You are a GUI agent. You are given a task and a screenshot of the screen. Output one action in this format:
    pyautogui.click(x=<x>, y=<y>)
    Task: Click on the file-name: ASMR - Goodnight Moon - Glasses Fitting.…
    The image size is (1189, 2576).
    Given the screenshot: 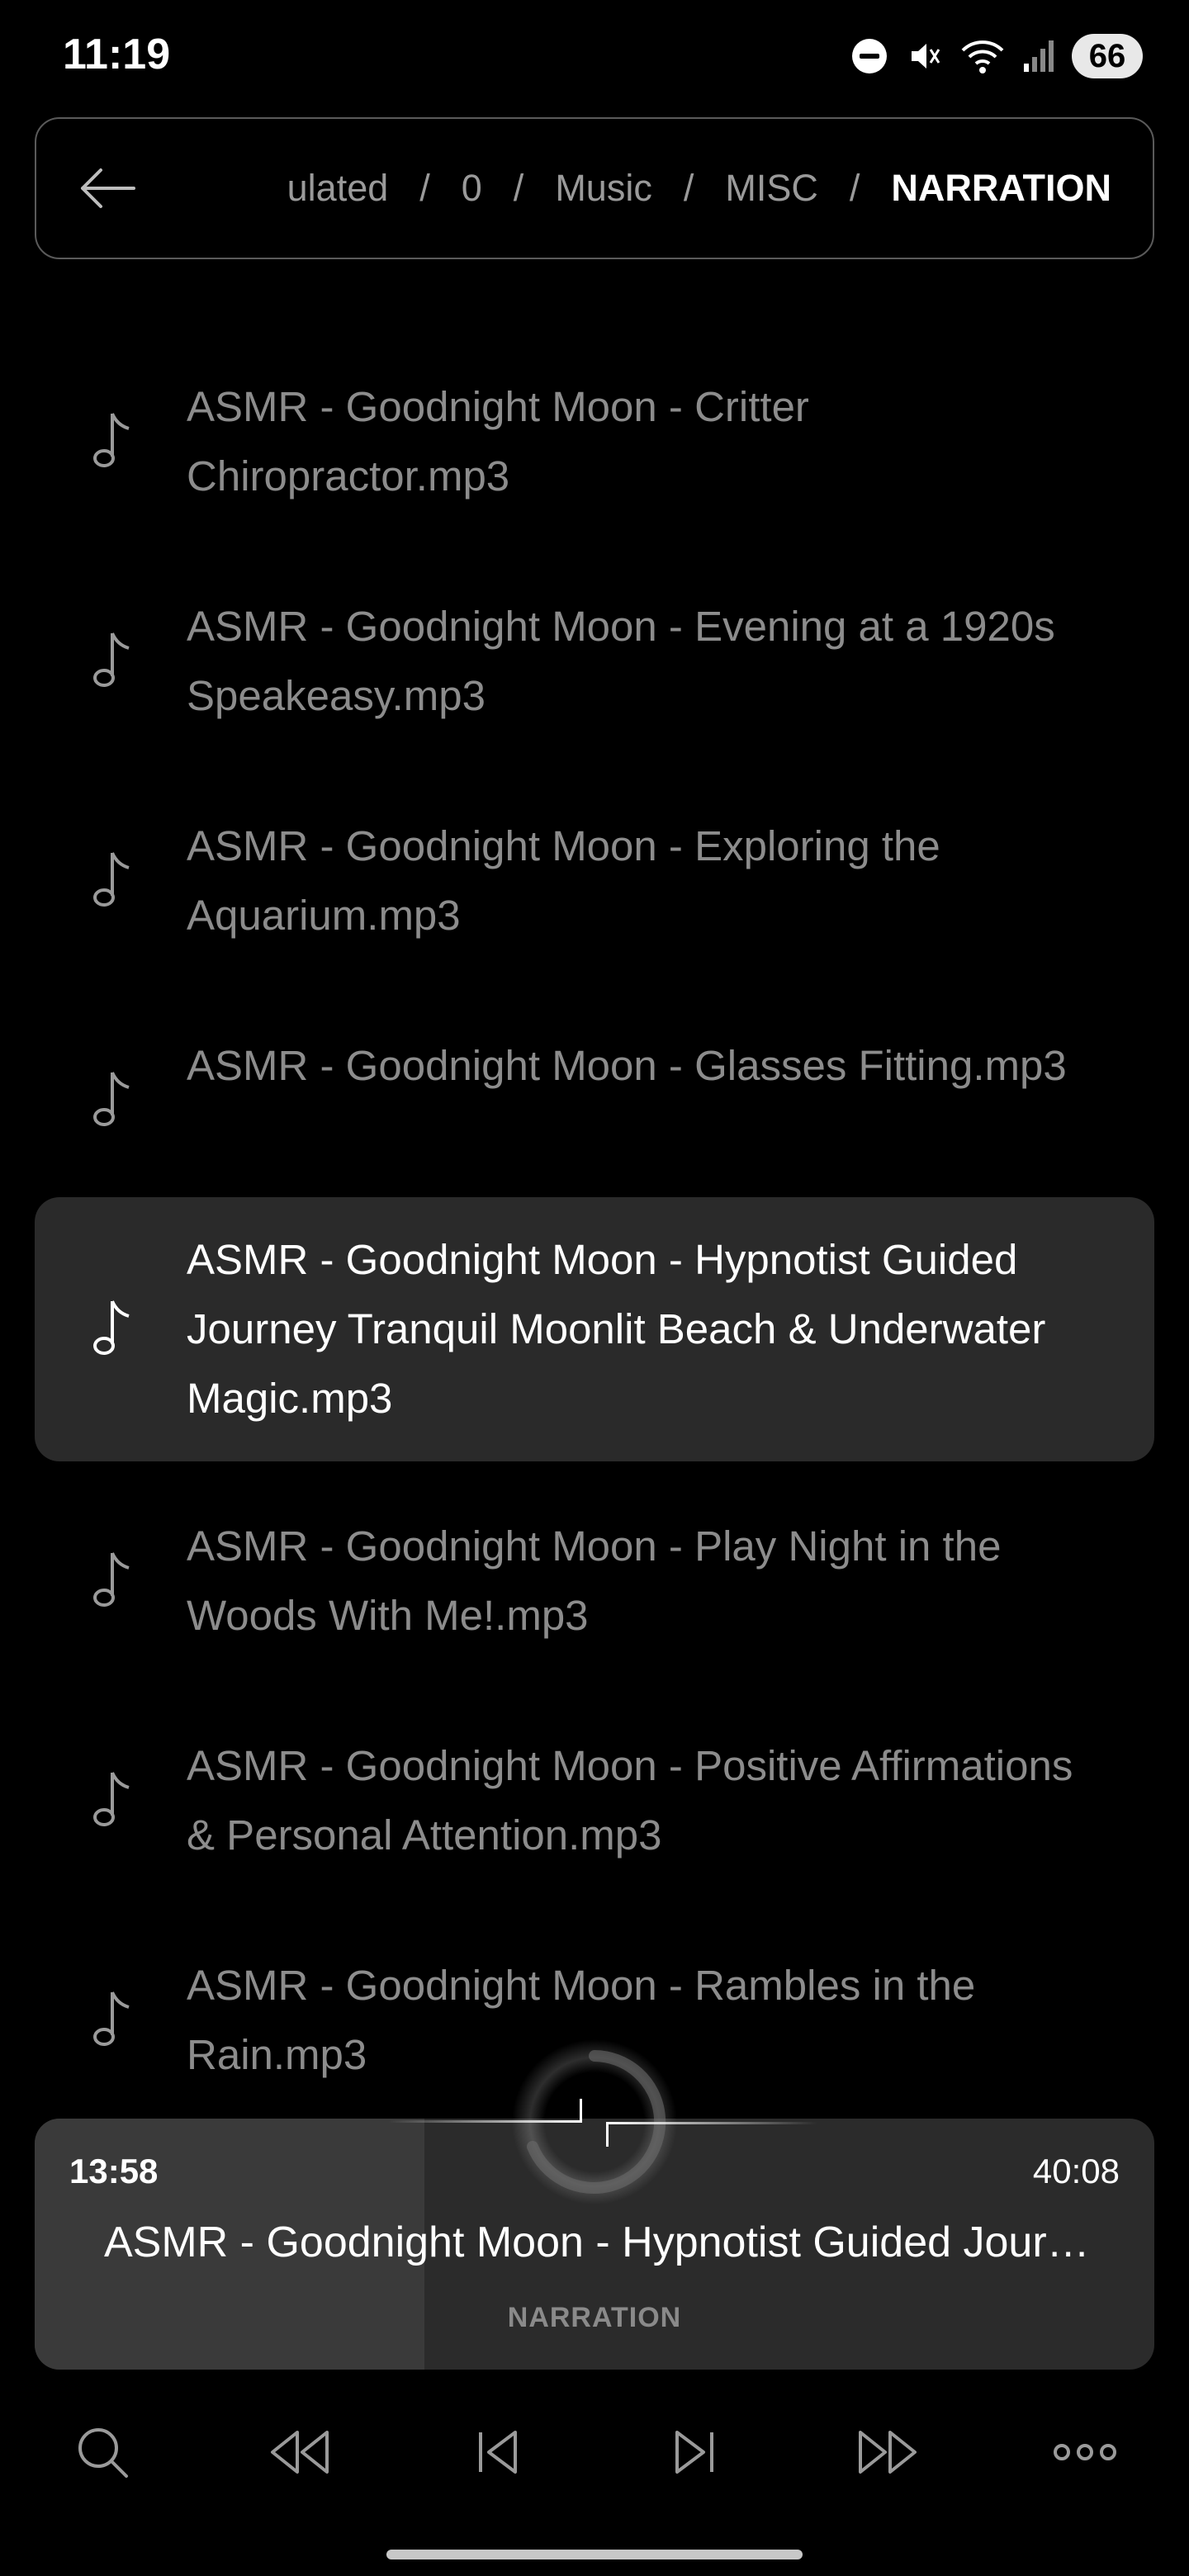 What is the action you would take?
    pyautogui.click(x=627, y=1065)
    